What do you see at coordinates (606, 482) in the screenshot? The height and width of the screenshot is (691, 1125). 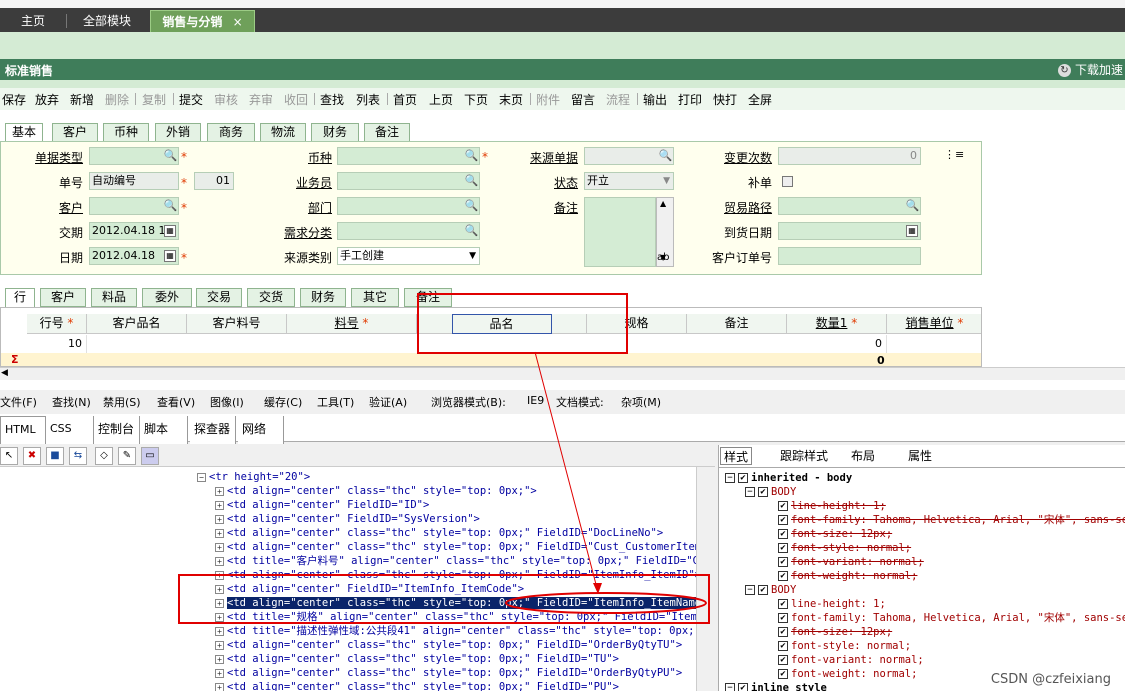 I see `annotation-overlay` at bounding box center [606, 482].